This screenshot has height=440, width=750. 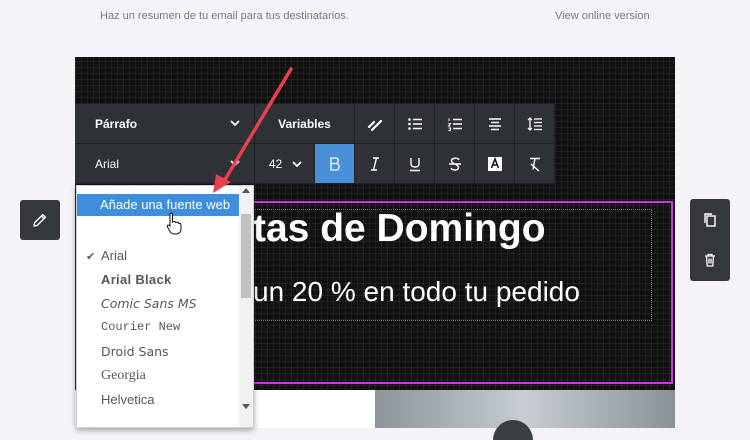 I want to click on hand-cursor-icon, so click(x=174, y=223).